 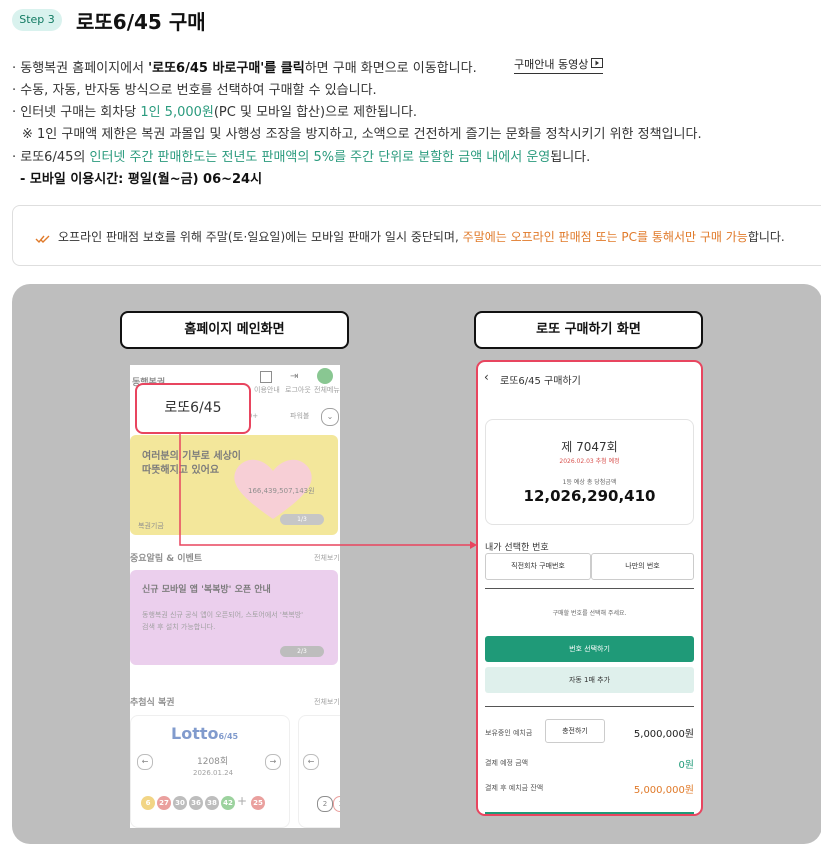 I want to click on auto-add-button: 자동 1매 추가, so click(x=589, y=680).